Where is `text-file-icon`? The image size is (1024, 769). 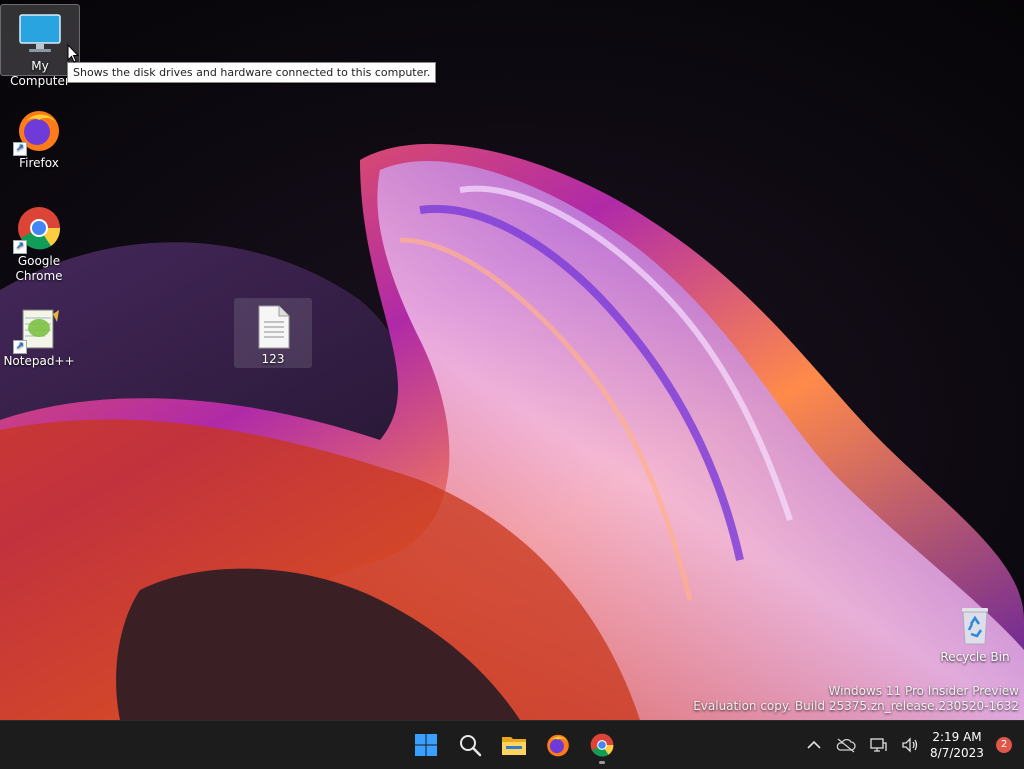 text-file-icon is located at coordinates (273, 326).